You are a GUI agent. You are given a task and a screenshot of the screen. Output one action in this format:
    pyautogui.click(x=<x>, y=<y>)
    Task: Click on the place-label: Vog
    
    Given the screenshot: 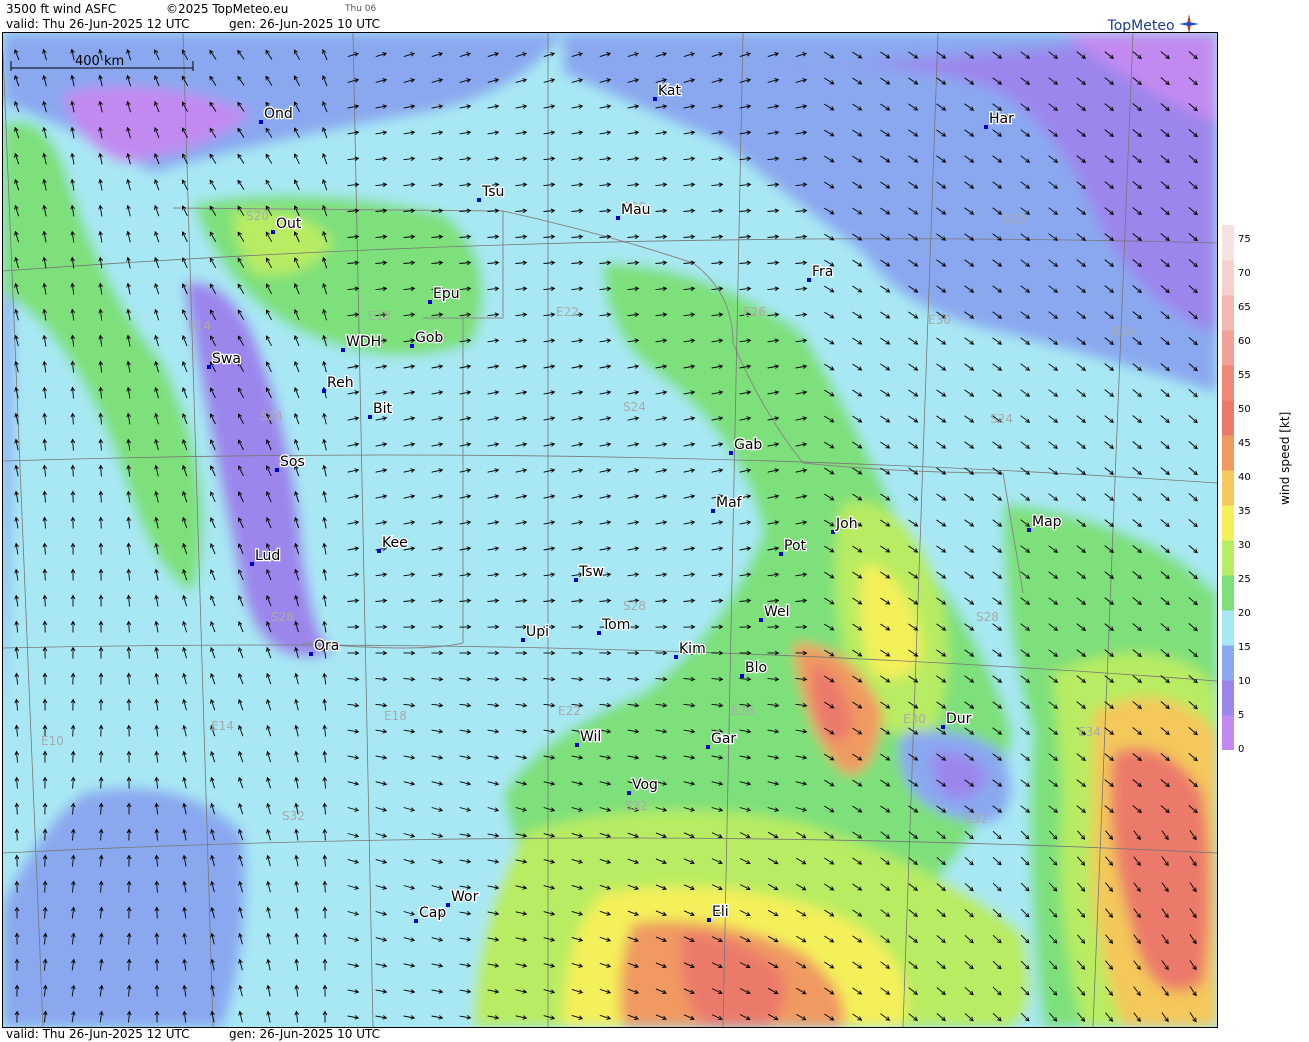 What is the action you would take?
    pyautogui.click(x=645, y=785)
    